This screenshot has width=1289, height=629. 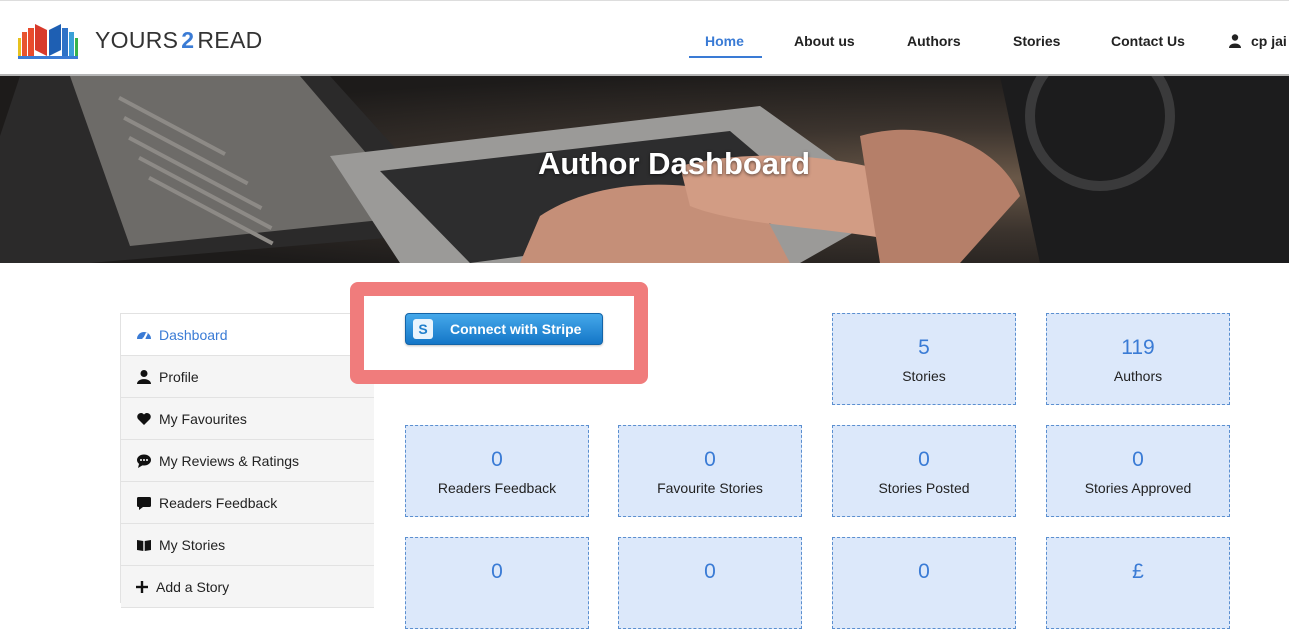 I want to click on stat-label: Favourite Stories, so click(x=710, y=488).